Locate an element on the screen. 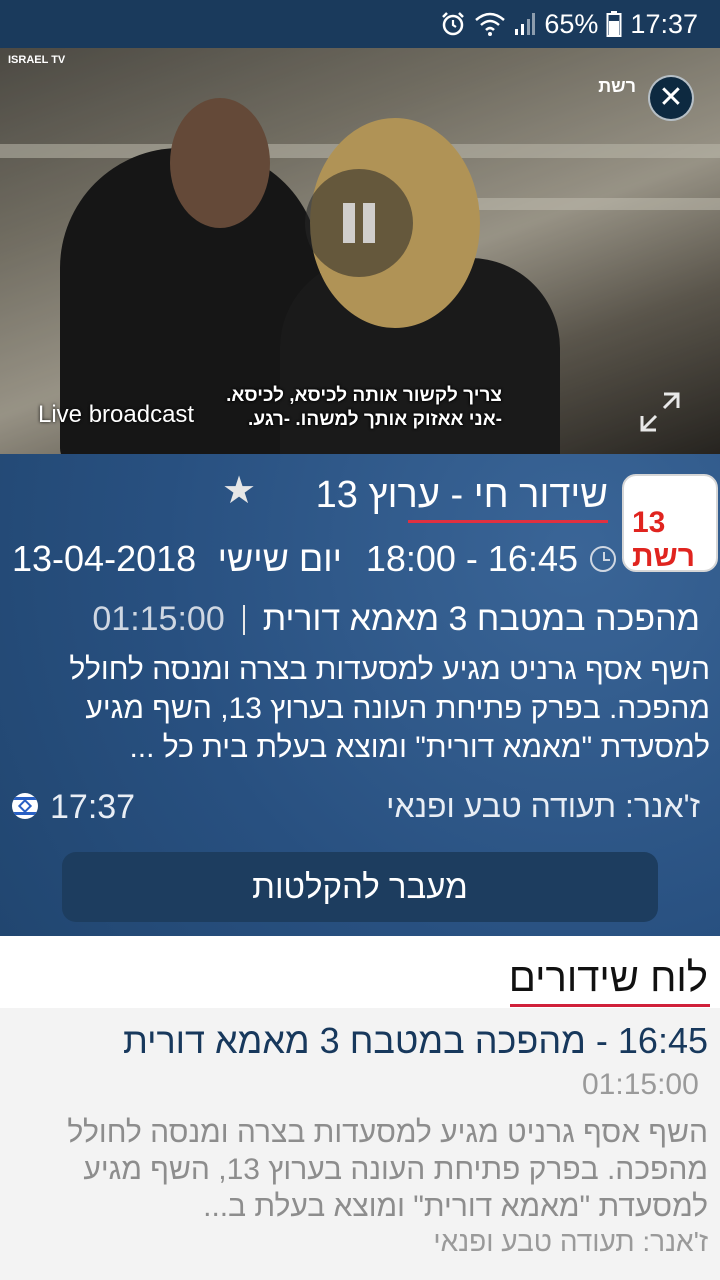 The image size is (720, 1280). date-label: 13-04-2018 is located at coordinates (104, 558).